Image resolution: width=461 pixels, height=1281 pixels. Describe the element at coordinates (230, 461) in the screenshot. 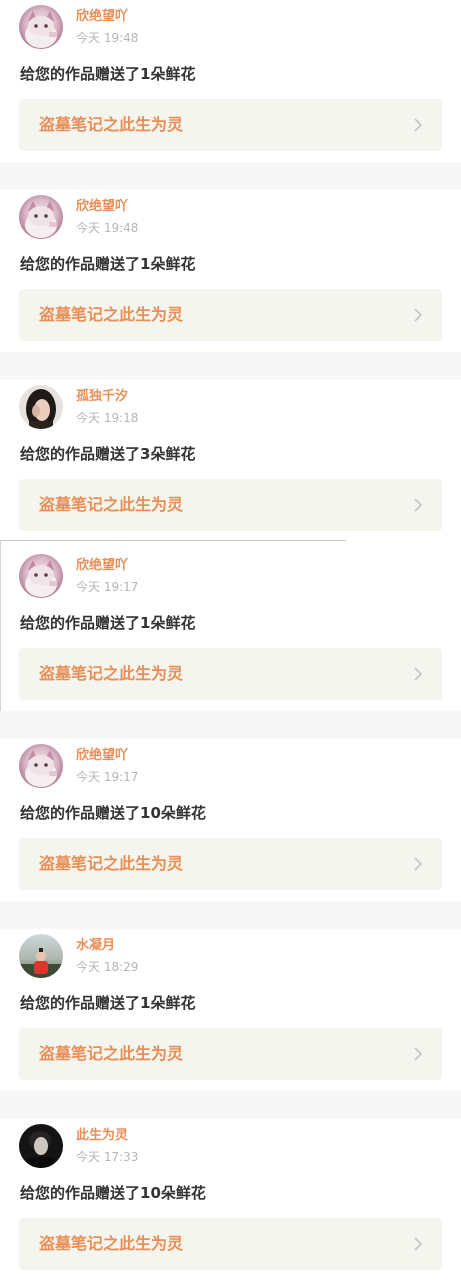

I see `notification-card: 孤独千汐 今天 19:18 给您的作品赠送了3朵鲜花 盗墓笔记之此生为灵` at that location.